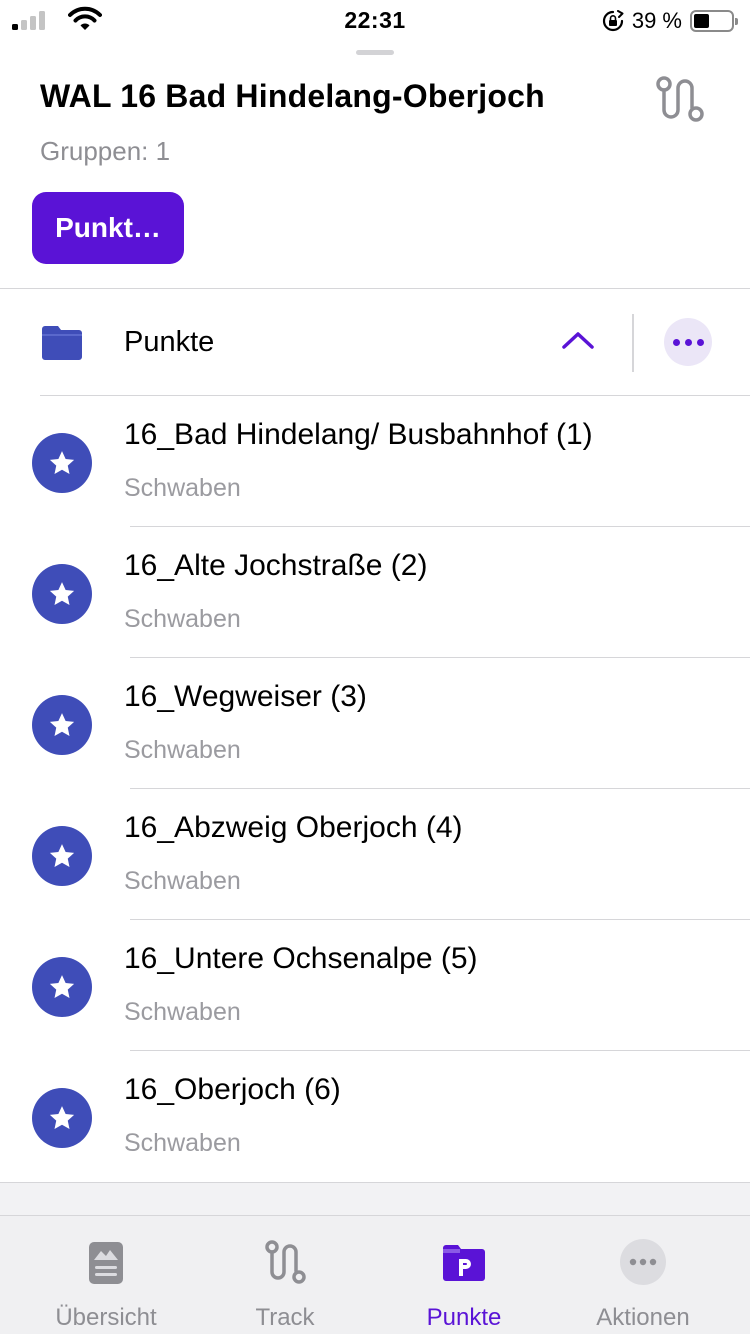  I want to click on points-folder-icon, so click(464, 1263).